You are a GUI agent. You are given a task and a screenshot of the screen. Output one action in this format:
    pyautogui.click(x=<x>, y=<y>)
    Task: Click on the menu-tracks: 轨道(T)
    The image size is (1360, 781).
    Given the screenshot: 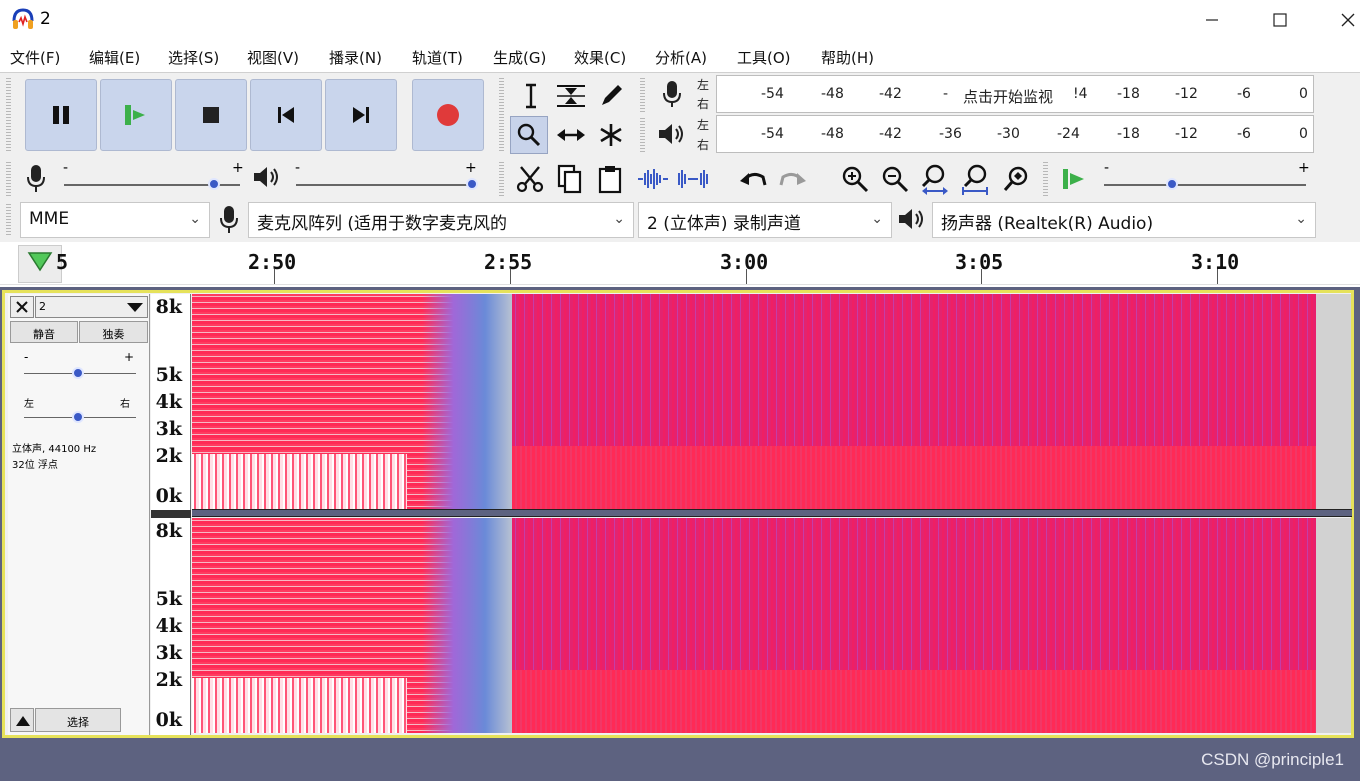 What is the action you would take?
    pyautogui.click(x=437, y=57)
    